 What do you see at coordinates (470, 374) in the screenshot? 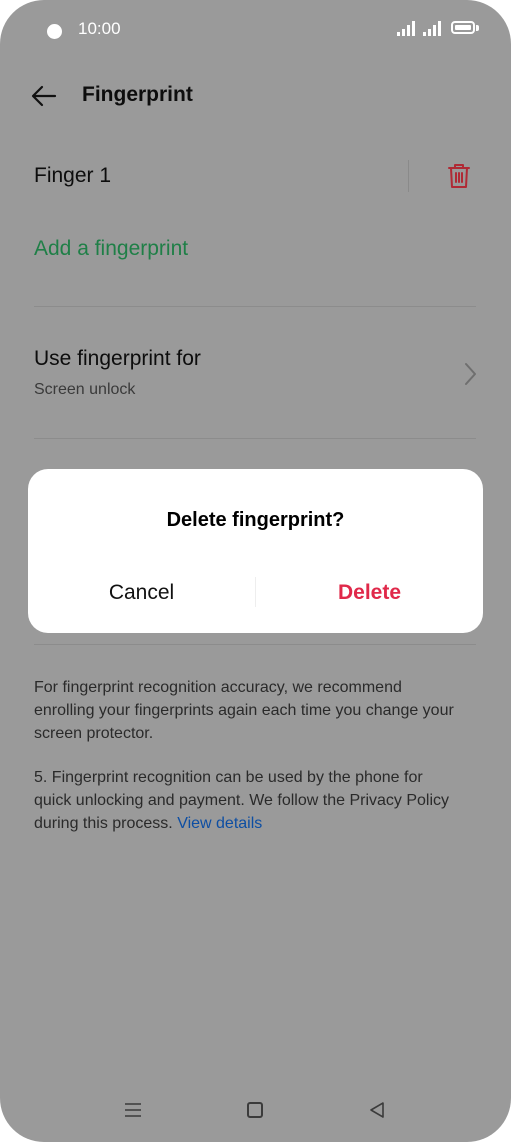
I see `chevron-right-icon` at bounding box center [470, 374].